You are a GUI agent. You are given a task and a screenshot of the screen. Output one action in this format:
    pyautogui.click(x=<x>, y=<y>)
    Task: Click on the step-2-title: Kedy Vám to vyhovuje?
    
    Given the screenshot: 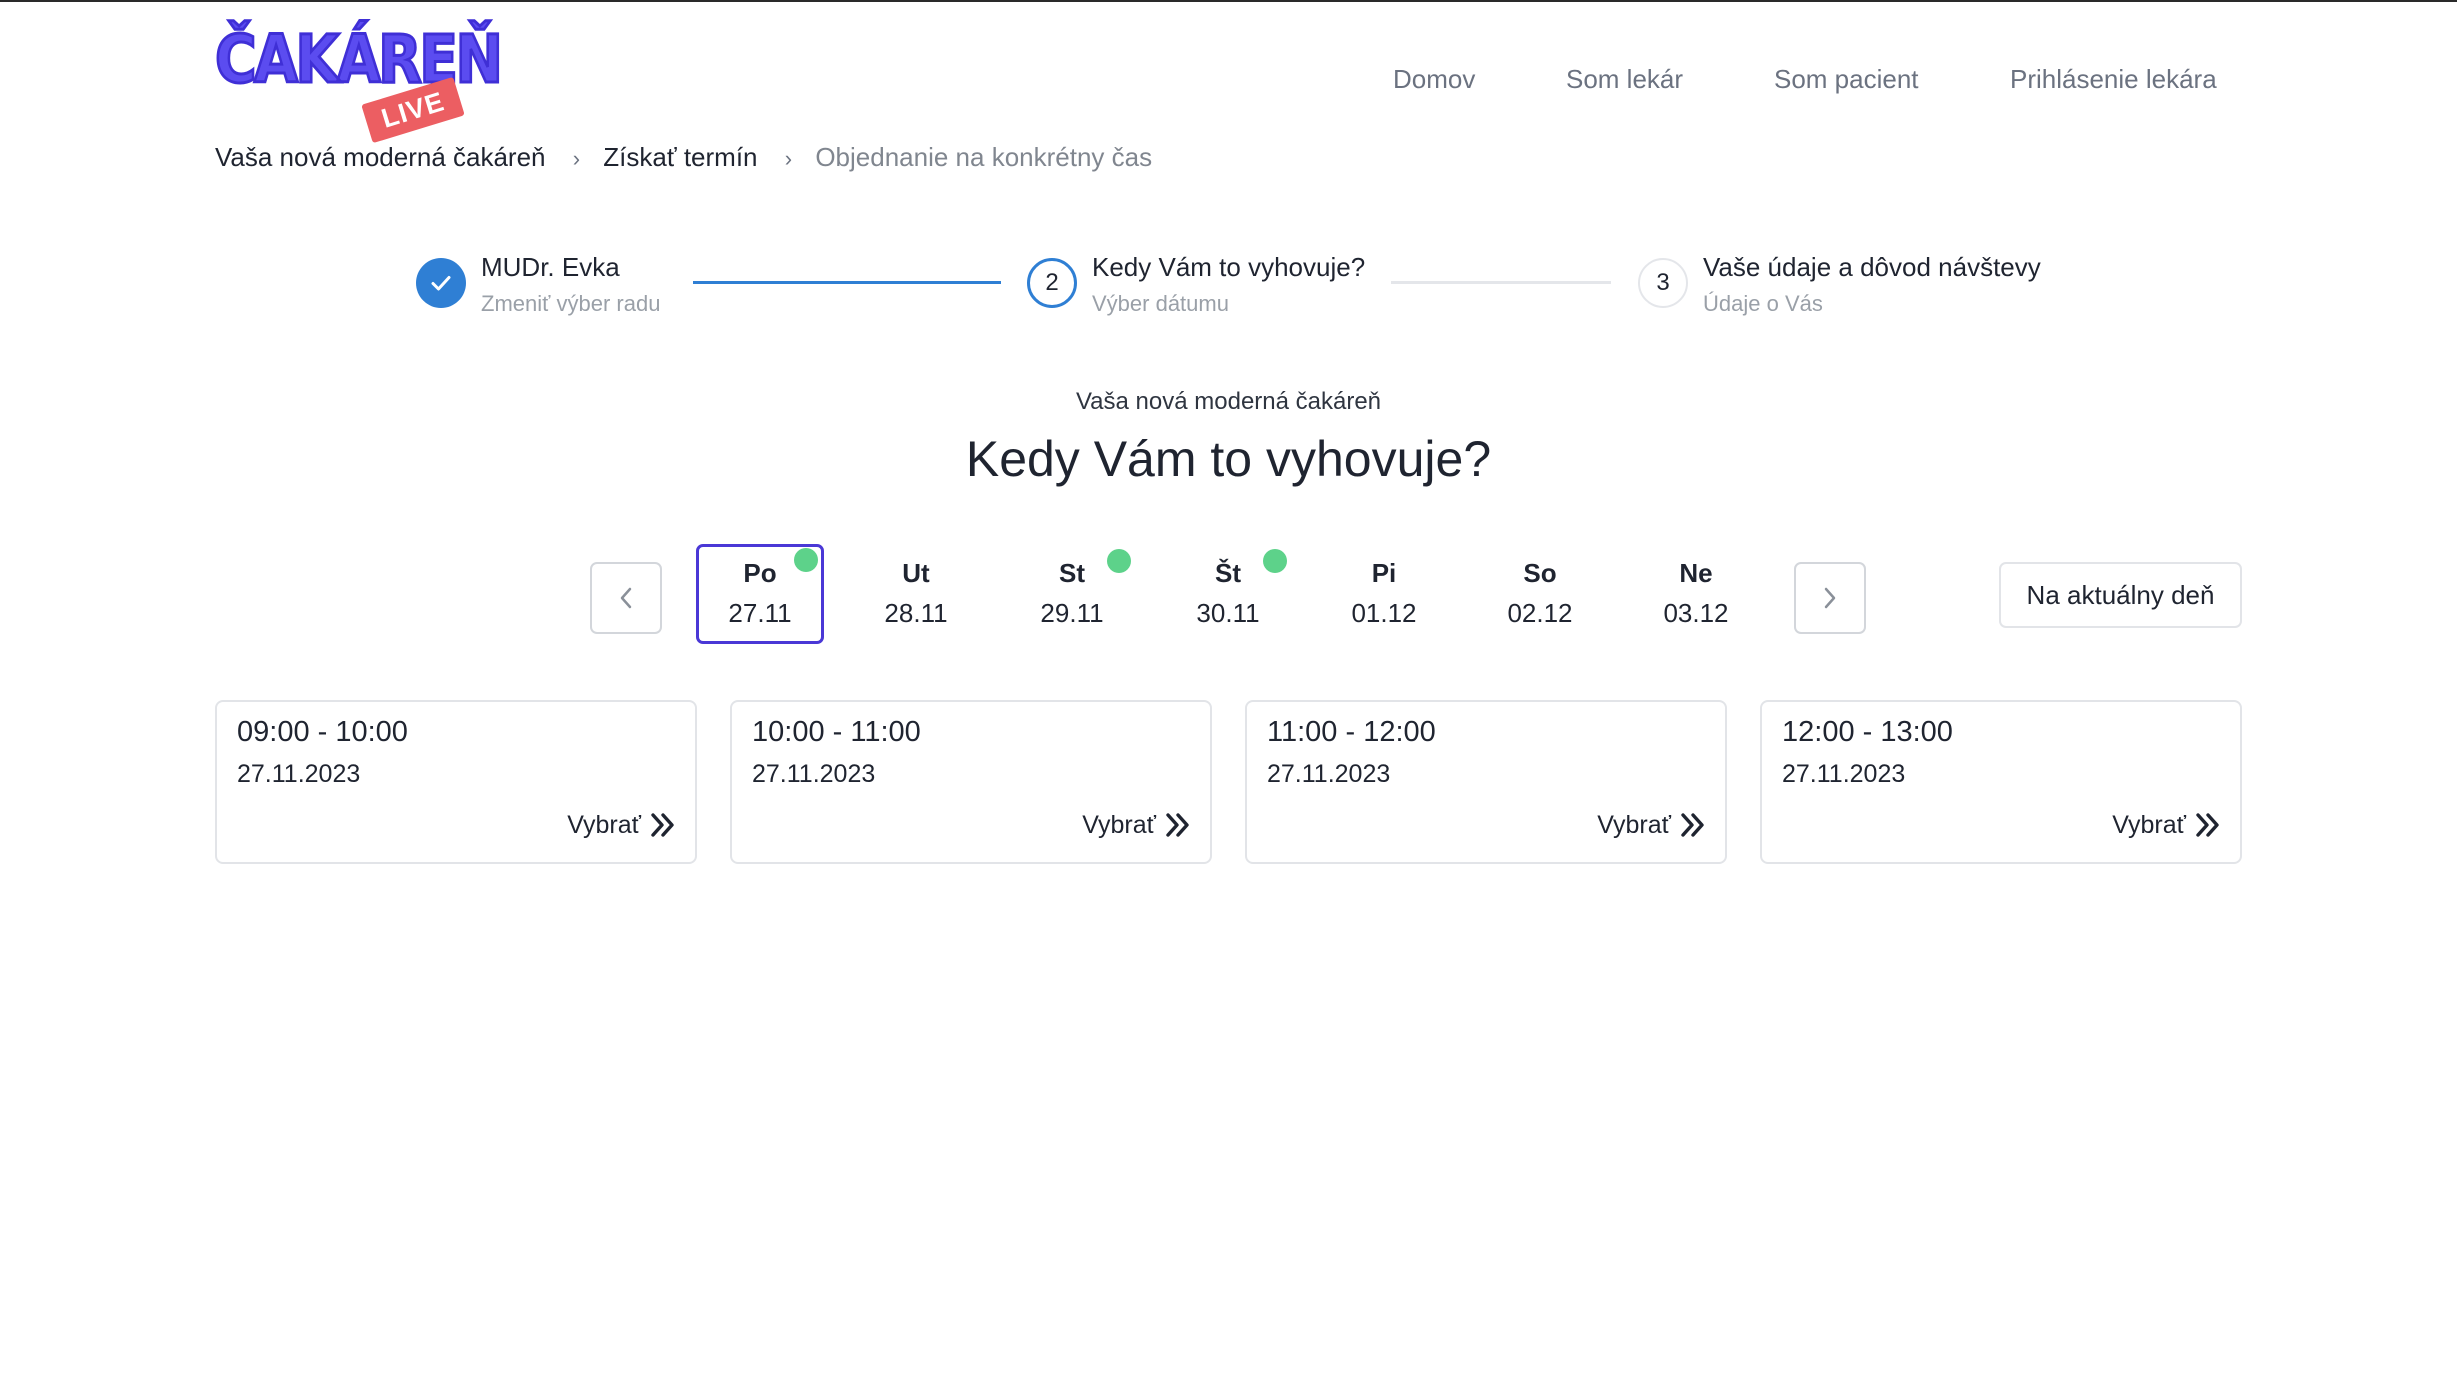 What is the action you would take?
    pyautogui.click(x=1229, y=267)
    